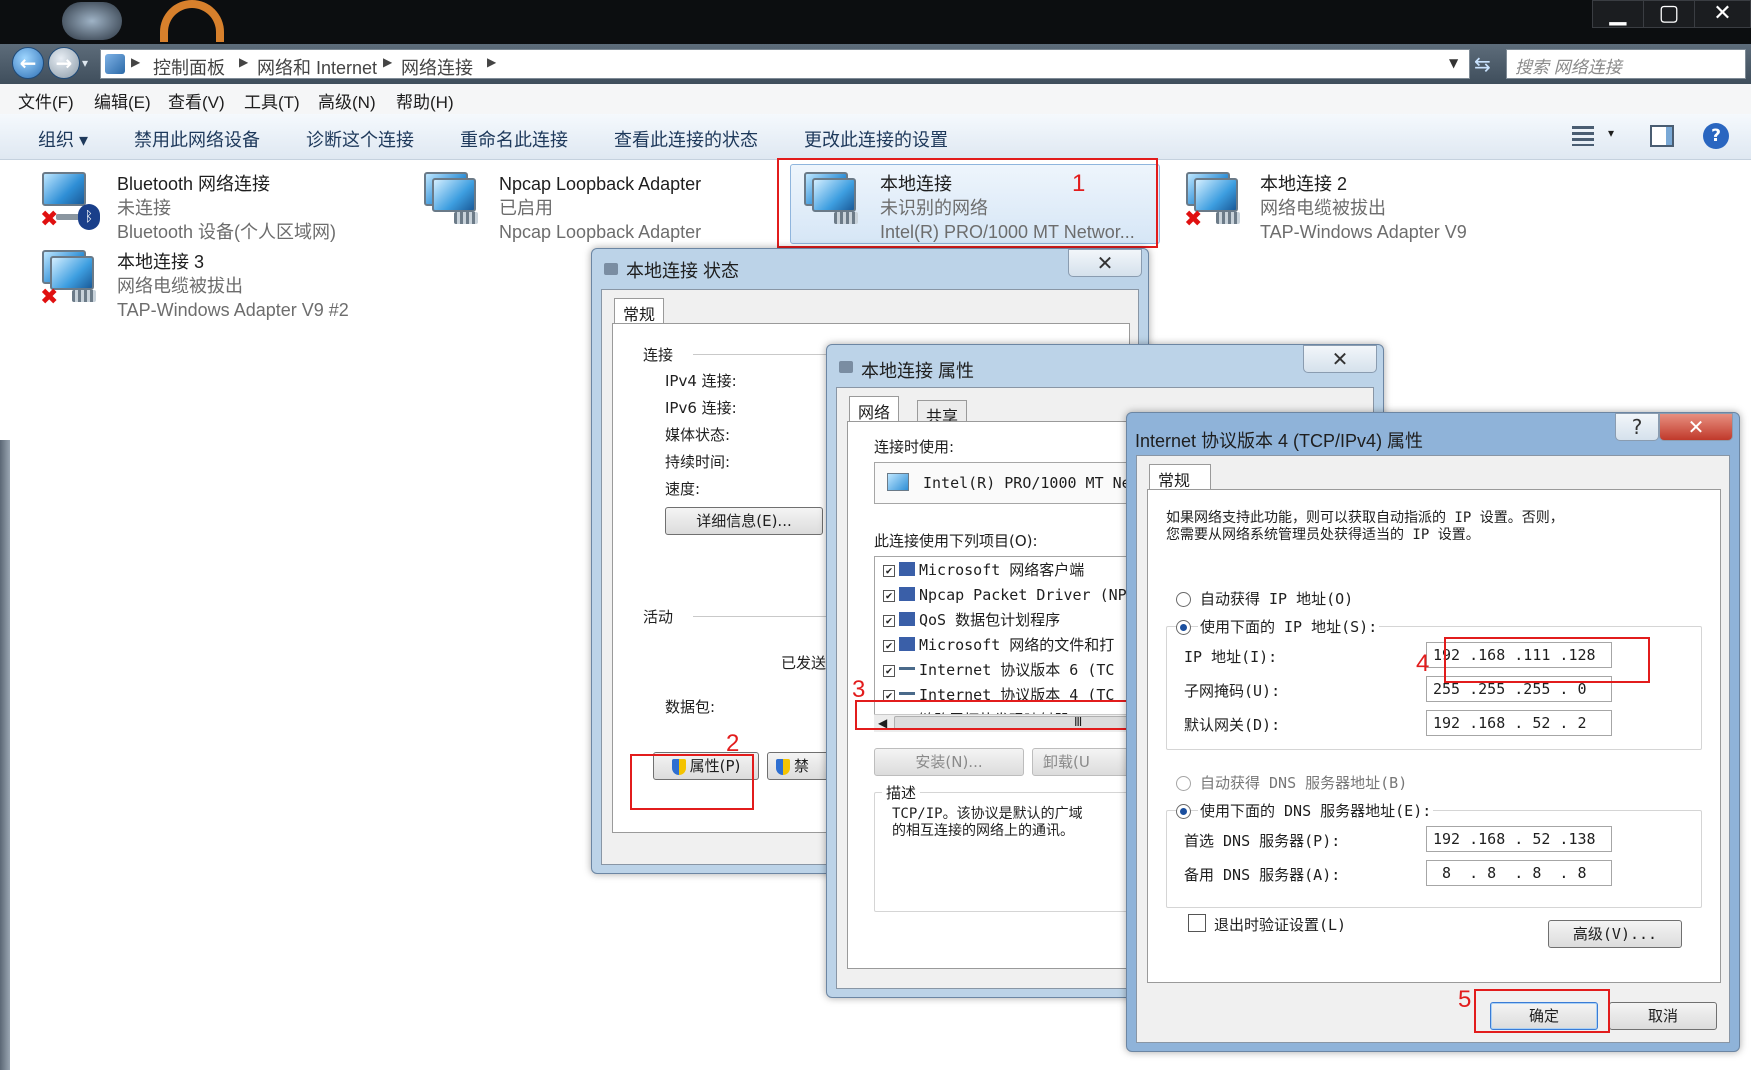  I want to click on preferred-dns-field: 192 .168 . 52 .138, so click(1519, 839).